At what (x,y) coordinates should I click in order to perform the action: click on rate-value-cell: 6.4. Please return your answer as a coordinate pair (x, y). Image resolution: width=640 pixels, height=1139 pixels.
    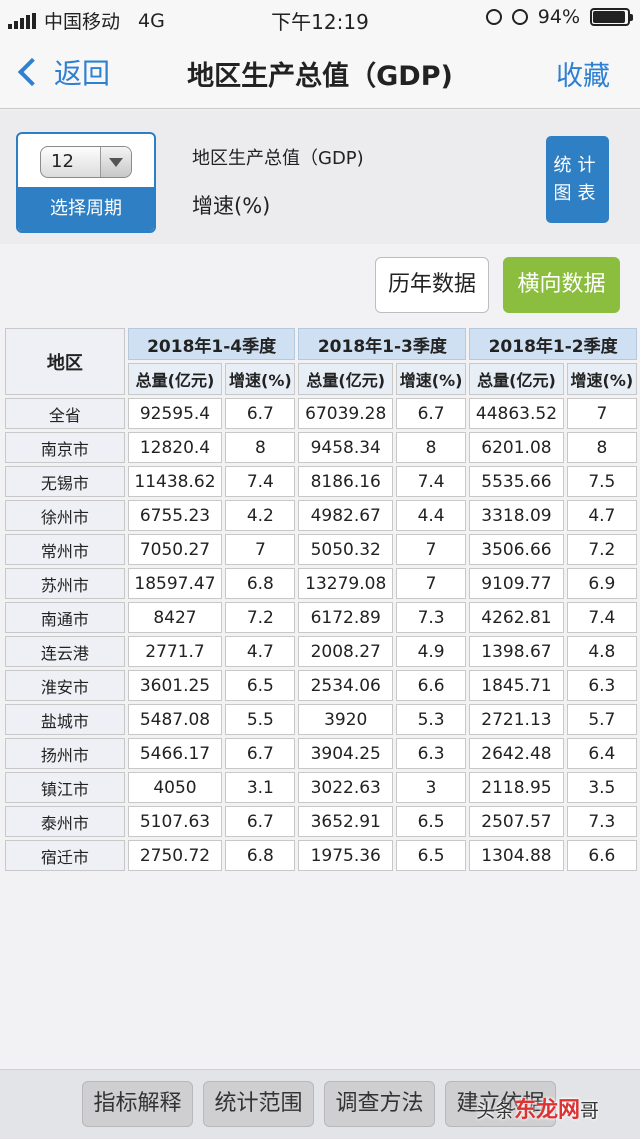
    Looking at the image, I should click on (601, 753).